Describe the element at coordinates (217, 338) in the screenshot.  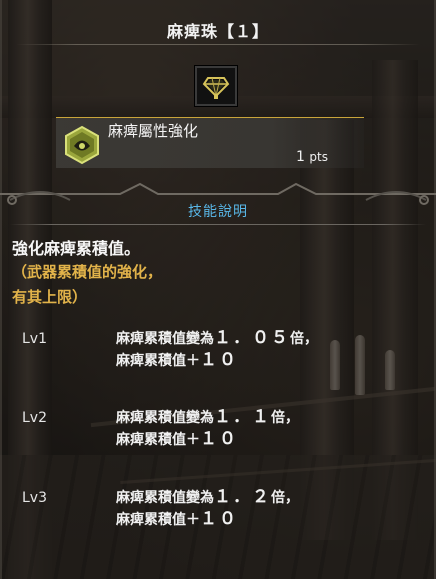
I see `level-effect-line: 麻痺累積值變為１．０５倍，` at that location.